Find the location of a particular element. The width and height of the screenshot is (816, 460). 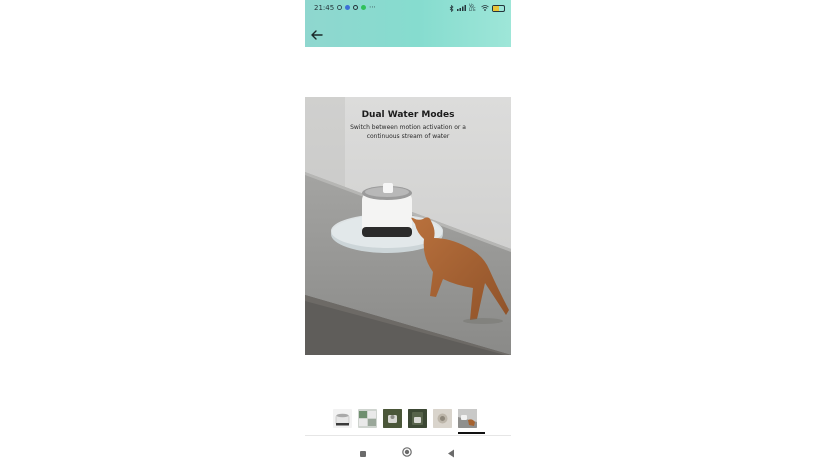

back-arrow-icon is located at coordinates (317, 35).